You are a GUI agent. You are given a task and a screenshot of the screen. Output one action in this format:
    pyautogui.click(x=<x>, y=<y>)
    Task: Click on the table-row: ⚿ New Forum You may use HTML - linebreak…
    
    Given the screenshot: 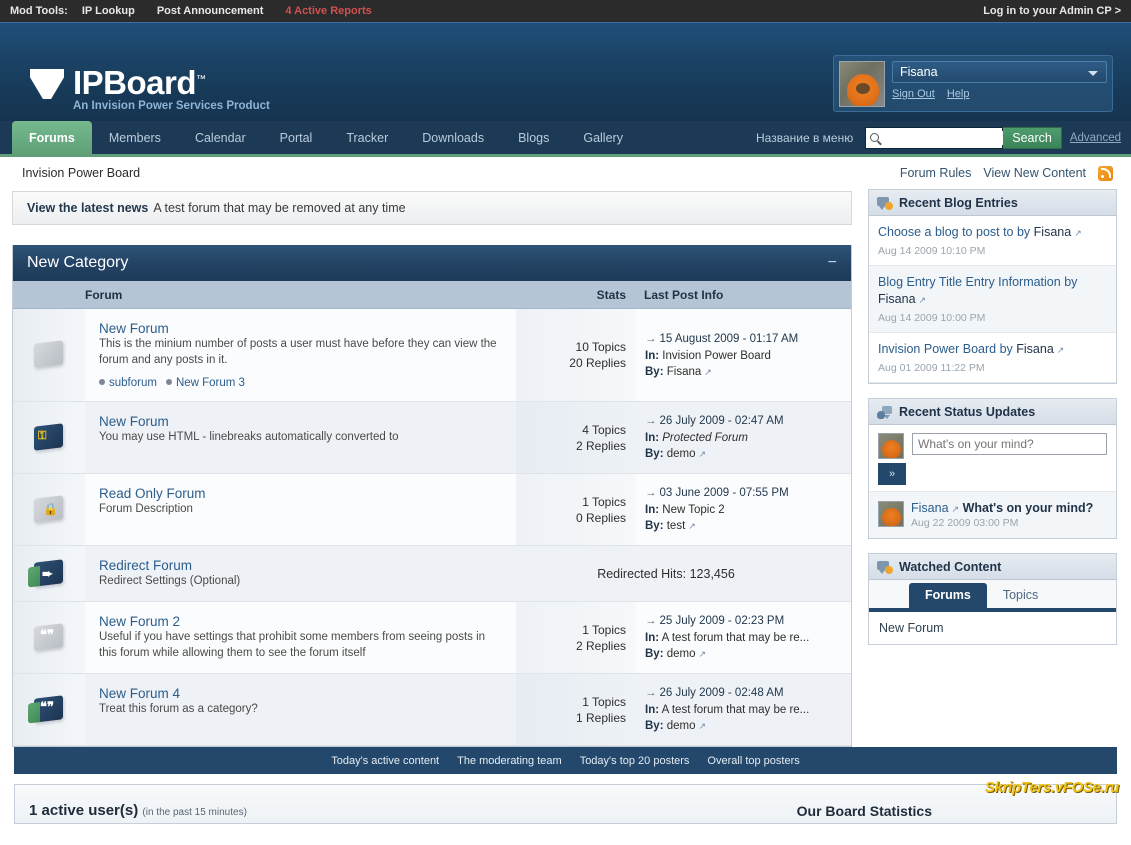 What is the action you would take?
    pyautogui.click(x=432, y=438)
    